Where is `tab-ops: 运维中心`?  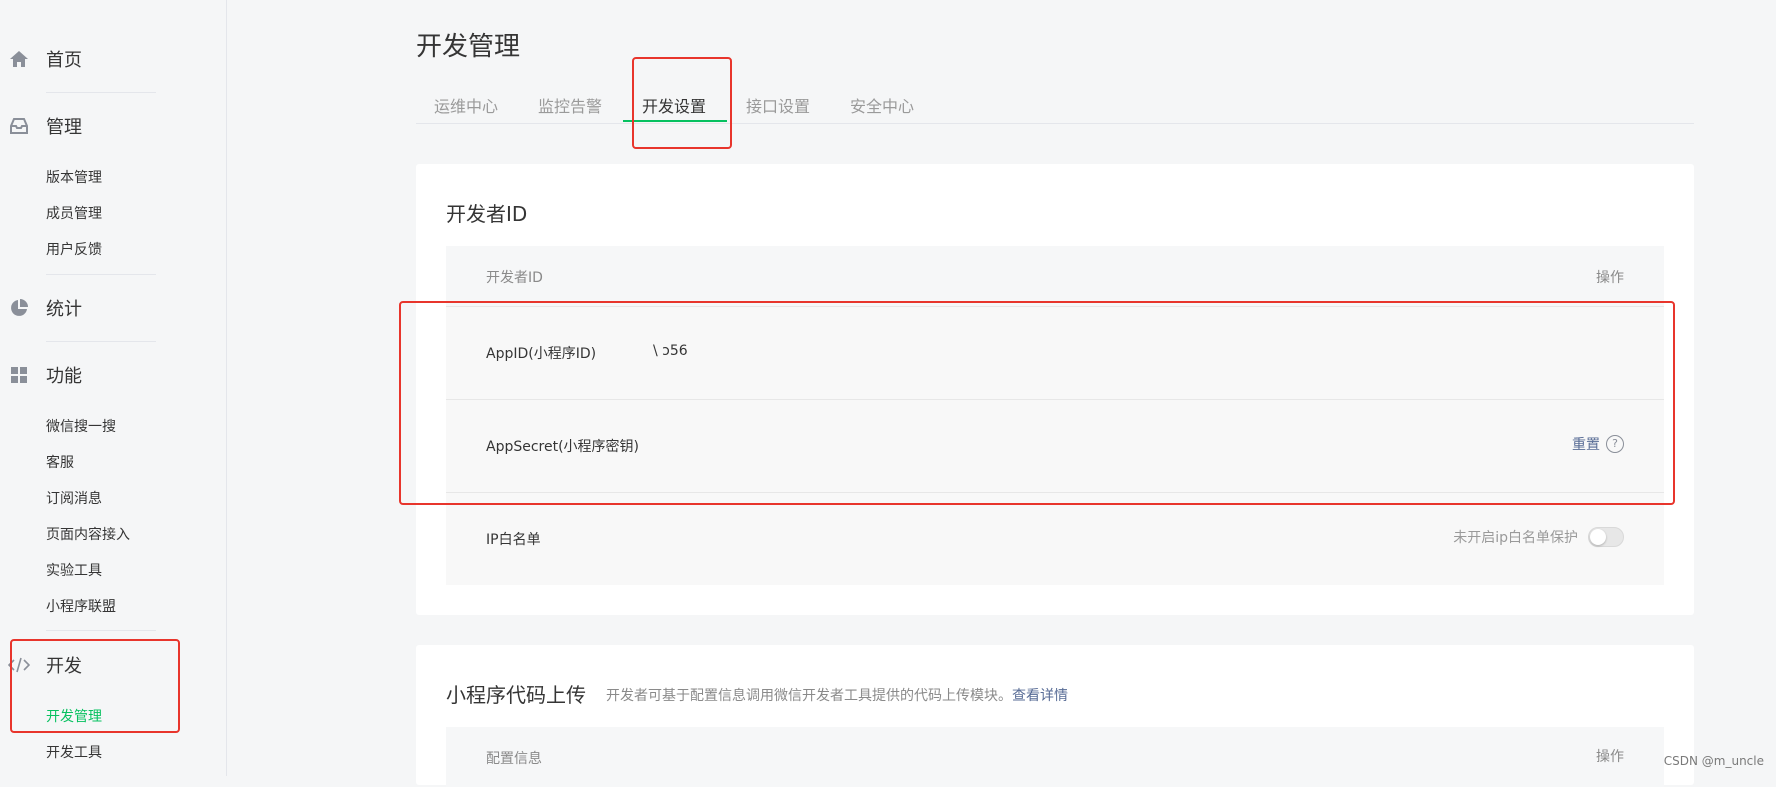 tab-ops: 运维中心 is located at coordinates (466, 105).